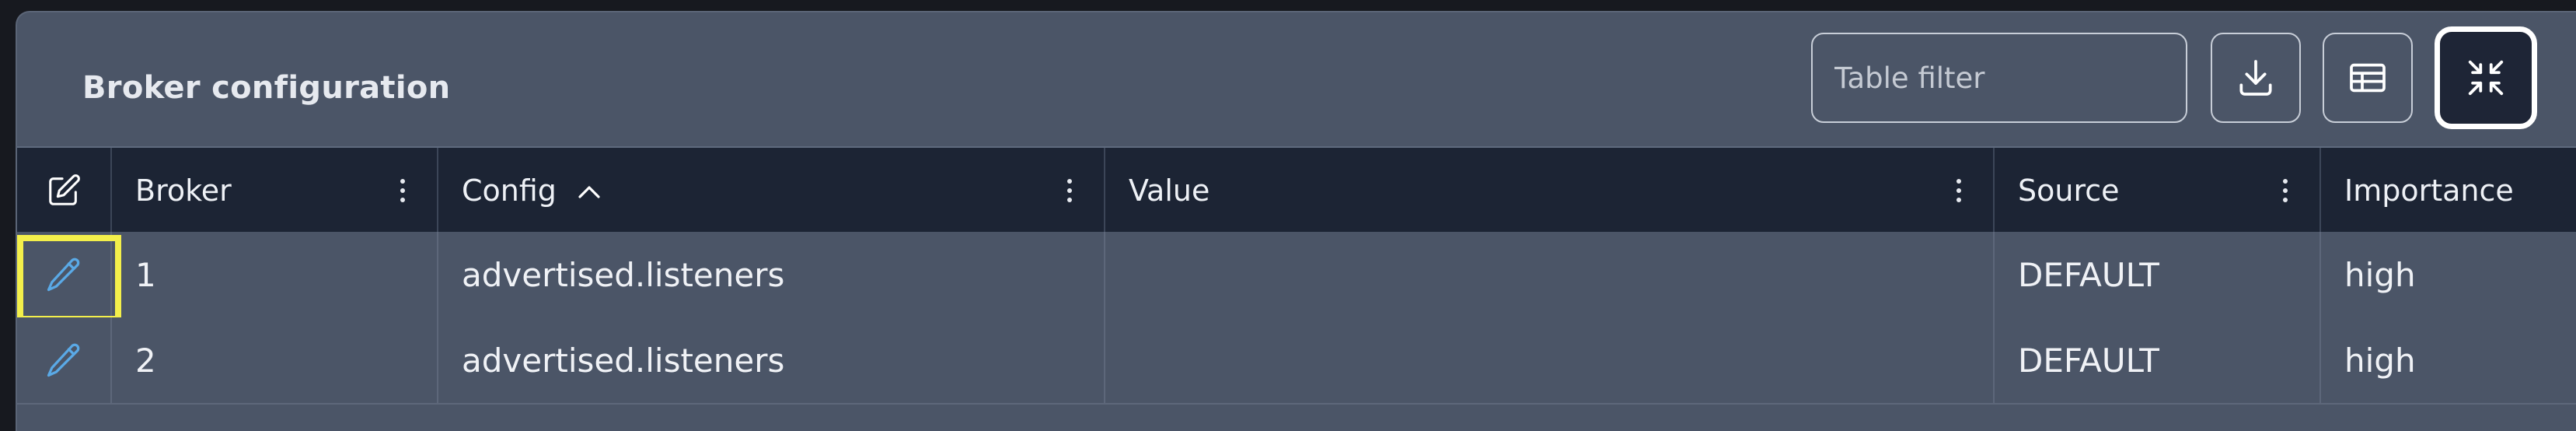  What do you see at coordinates (267, 88) in the screenshot?
I see `panel-title: Broker configuration` at bounding box center [267, 88].